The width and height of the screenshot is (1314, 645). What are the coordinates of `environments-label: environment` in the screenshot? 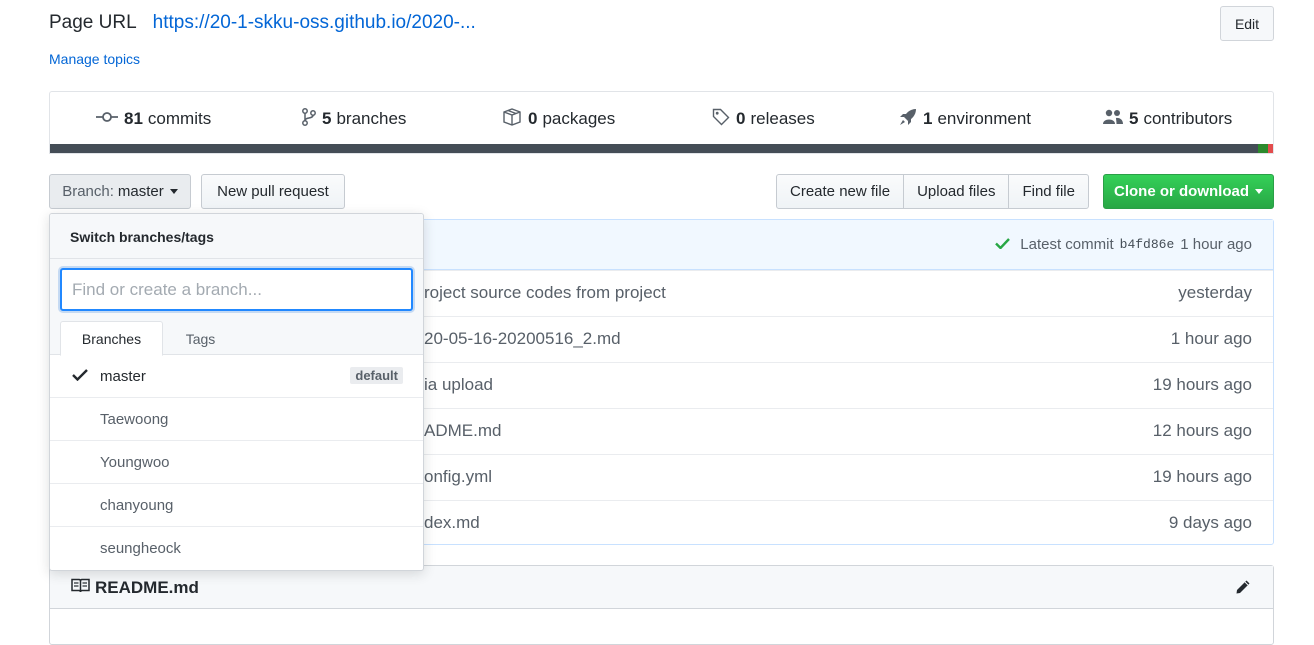 It's located at (984, 118).